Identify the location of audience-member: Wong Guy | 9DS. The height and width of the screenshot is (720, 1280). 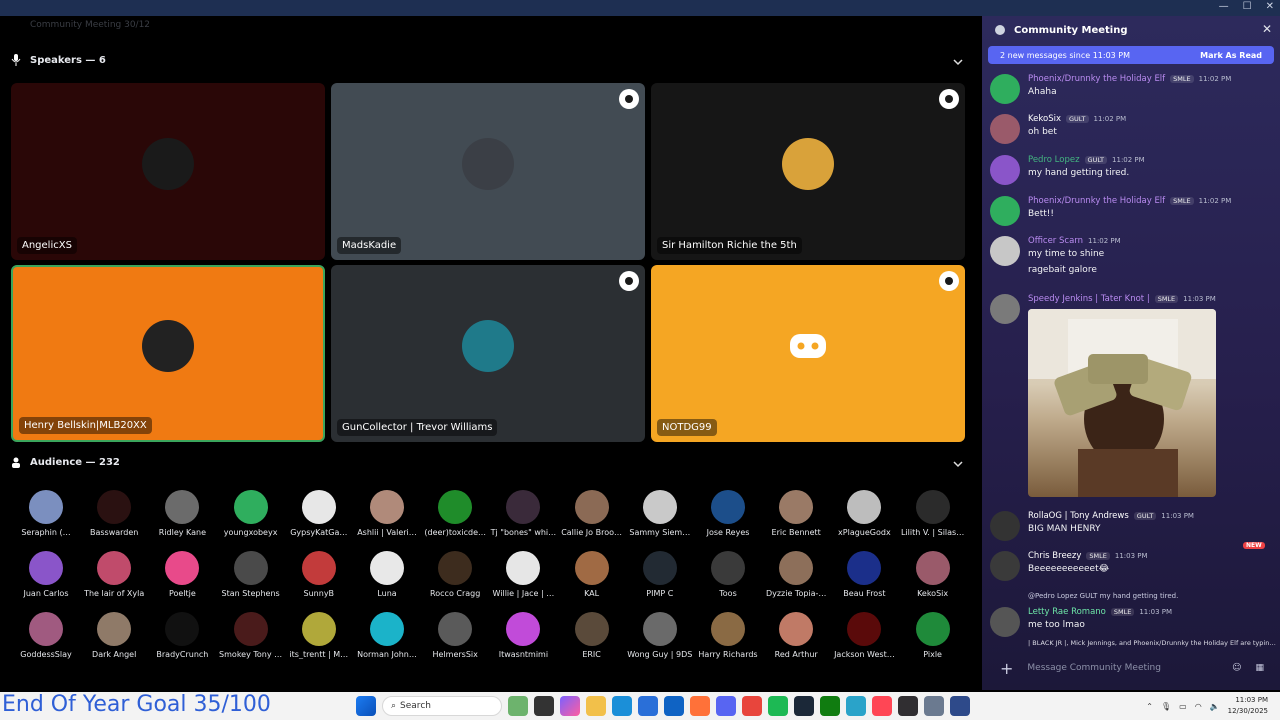
(660, 635).